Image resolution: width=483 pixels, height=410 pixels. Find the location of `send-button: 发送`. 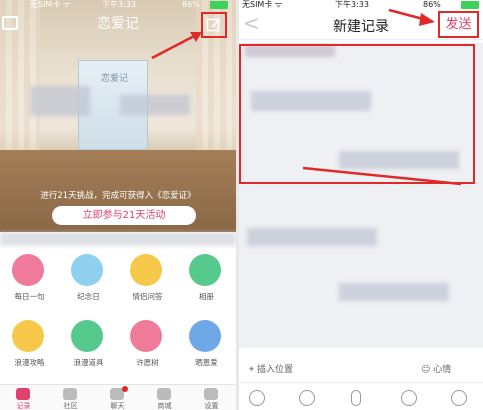

send-button: 发送 is located at coordinates (458, 24).